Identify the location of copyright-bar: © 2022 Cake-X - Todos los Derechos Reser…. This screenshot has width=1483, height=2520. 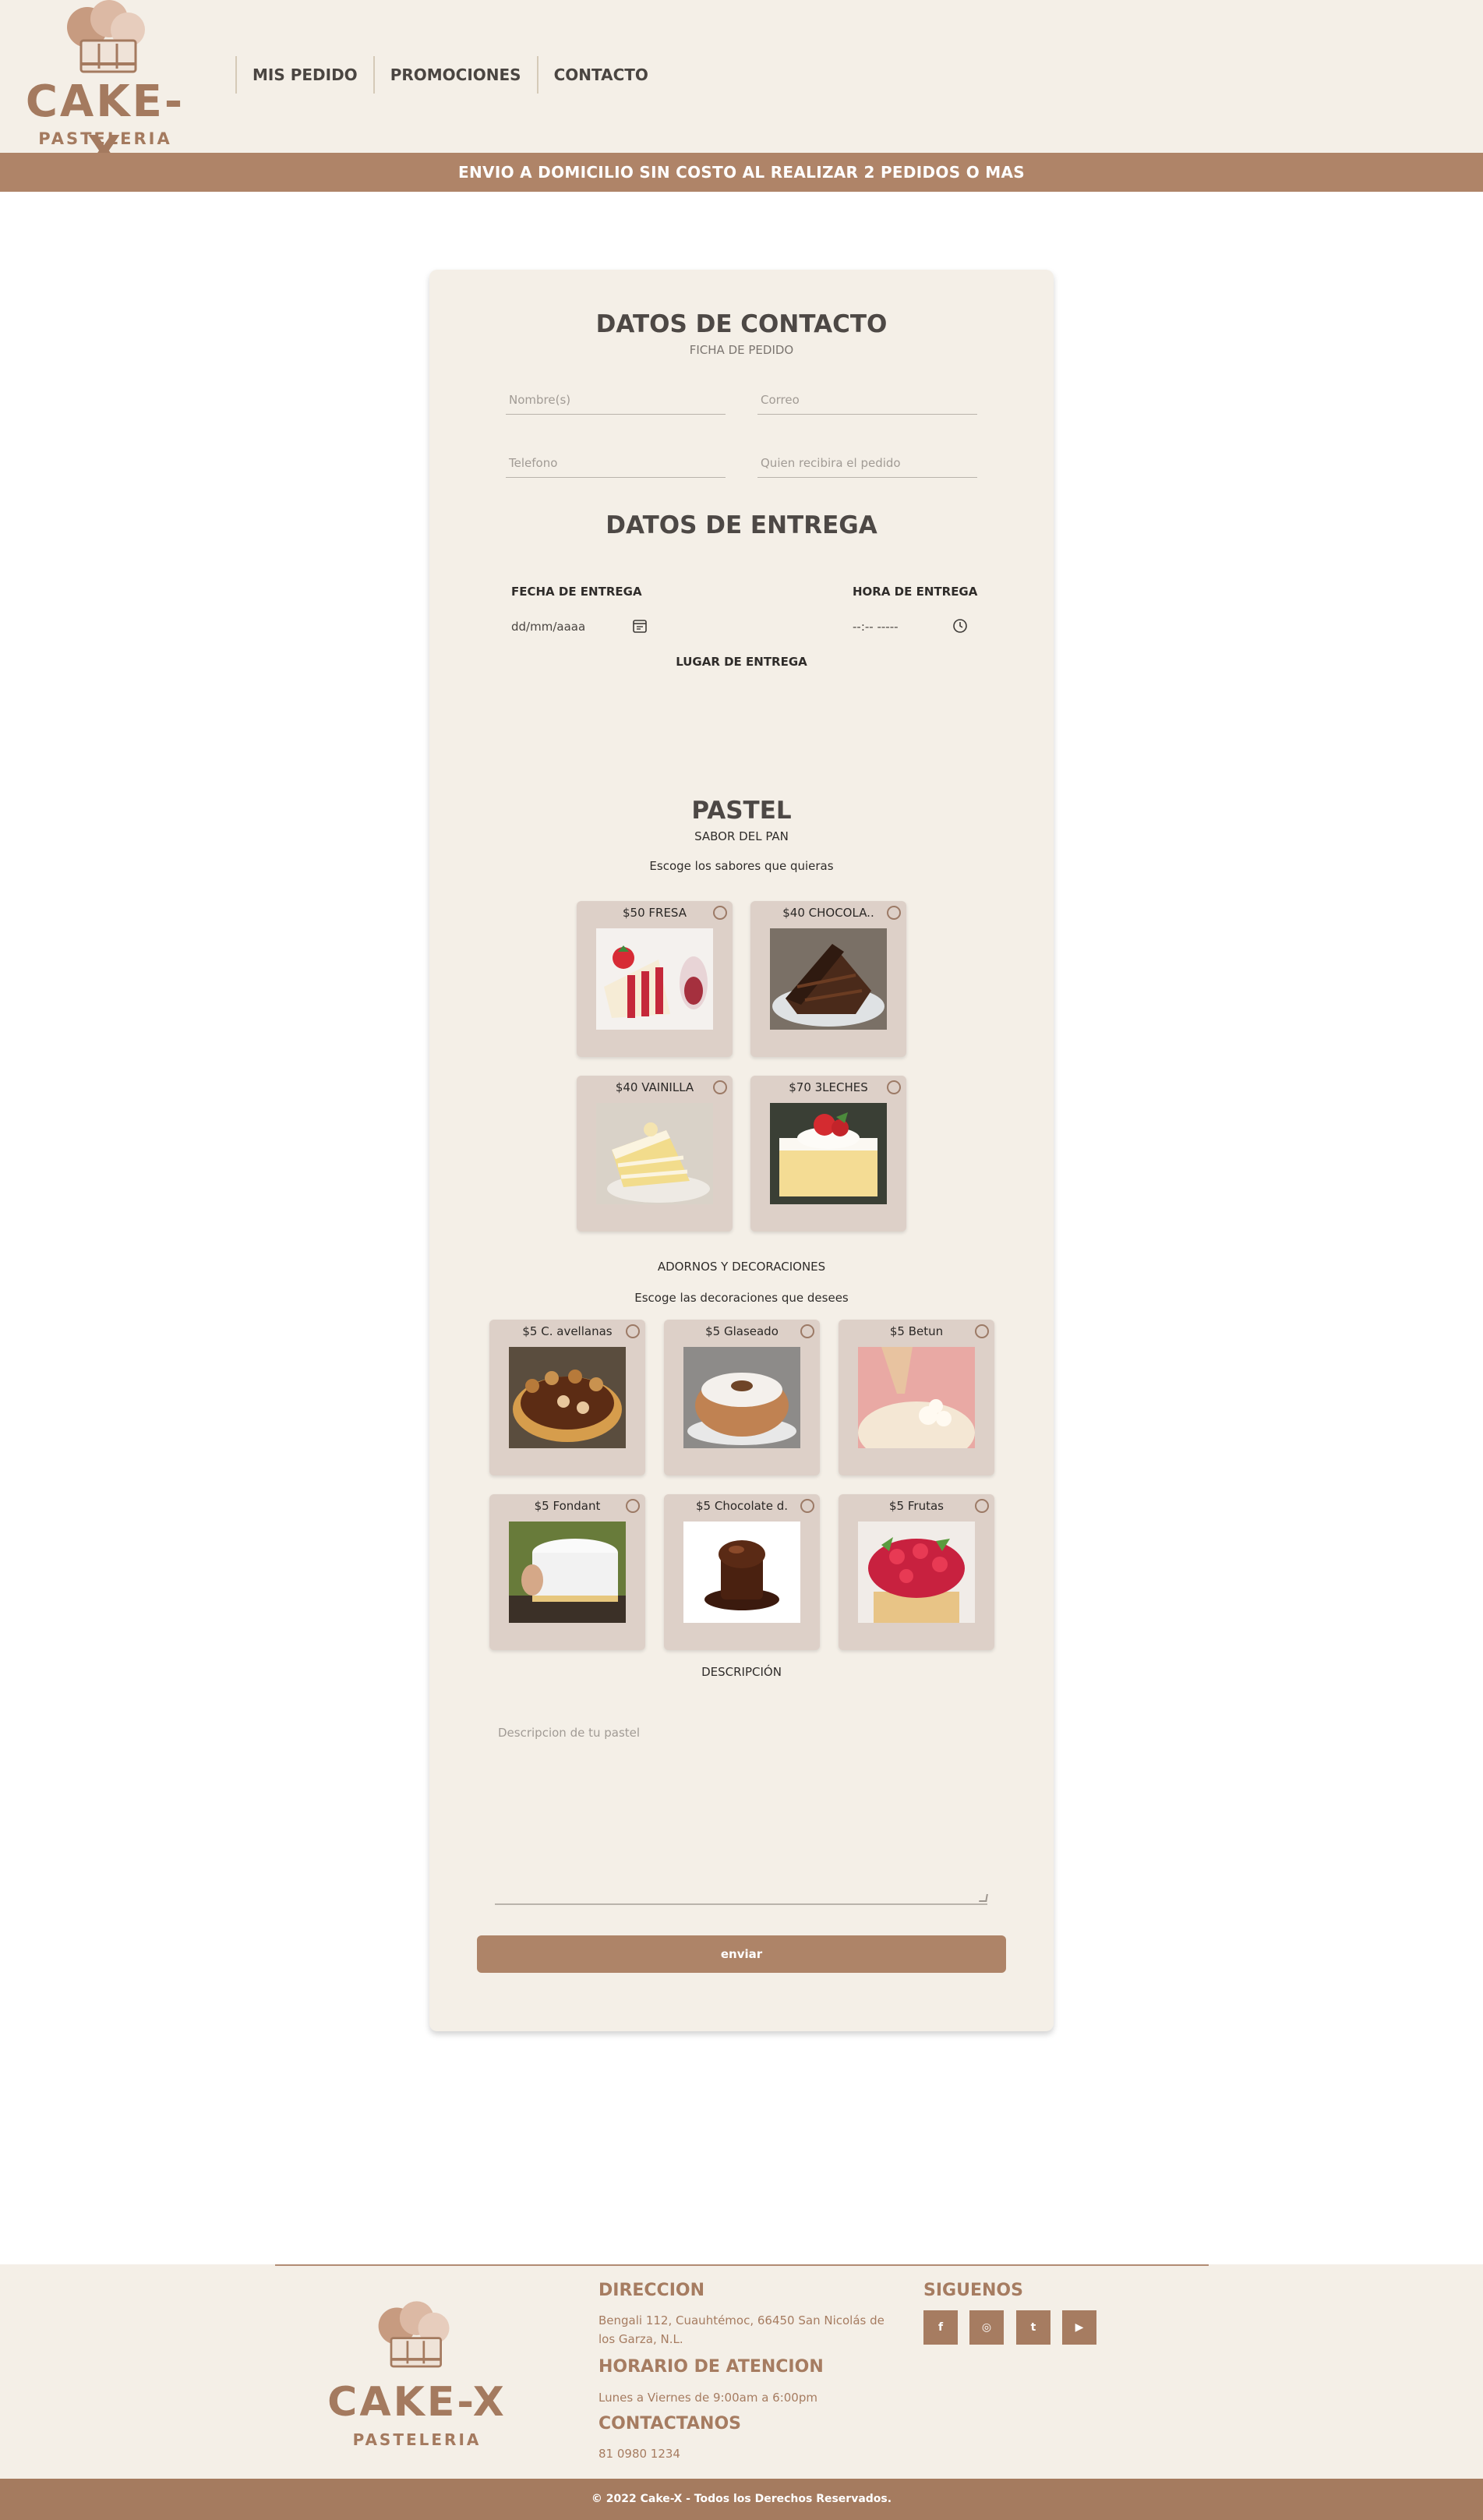
(741, 2500).